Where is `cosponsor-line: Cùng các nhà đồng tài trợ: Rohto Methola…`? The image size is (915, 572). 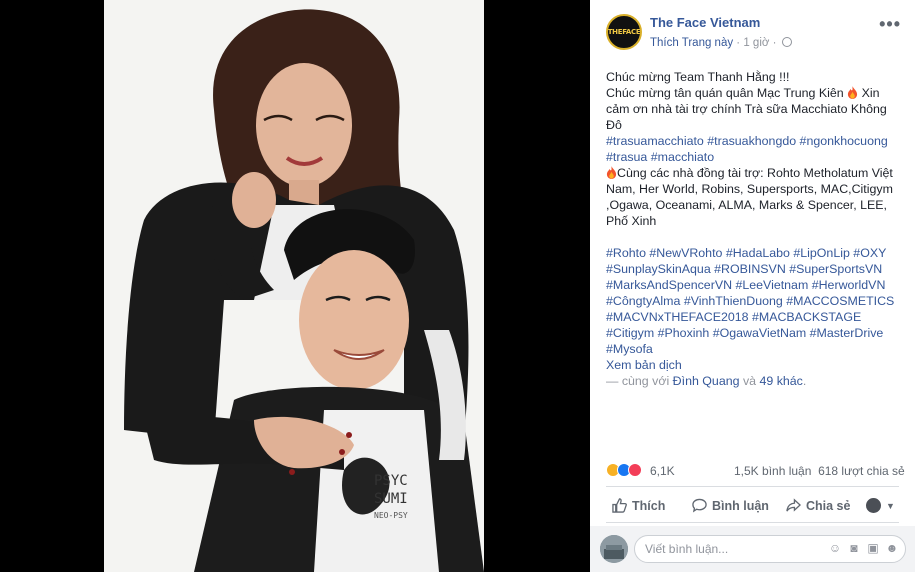 cosponsor-line: Cùng các nhà đồng tài trợ: Rohto Methola… is located at coordinates (751, 197).